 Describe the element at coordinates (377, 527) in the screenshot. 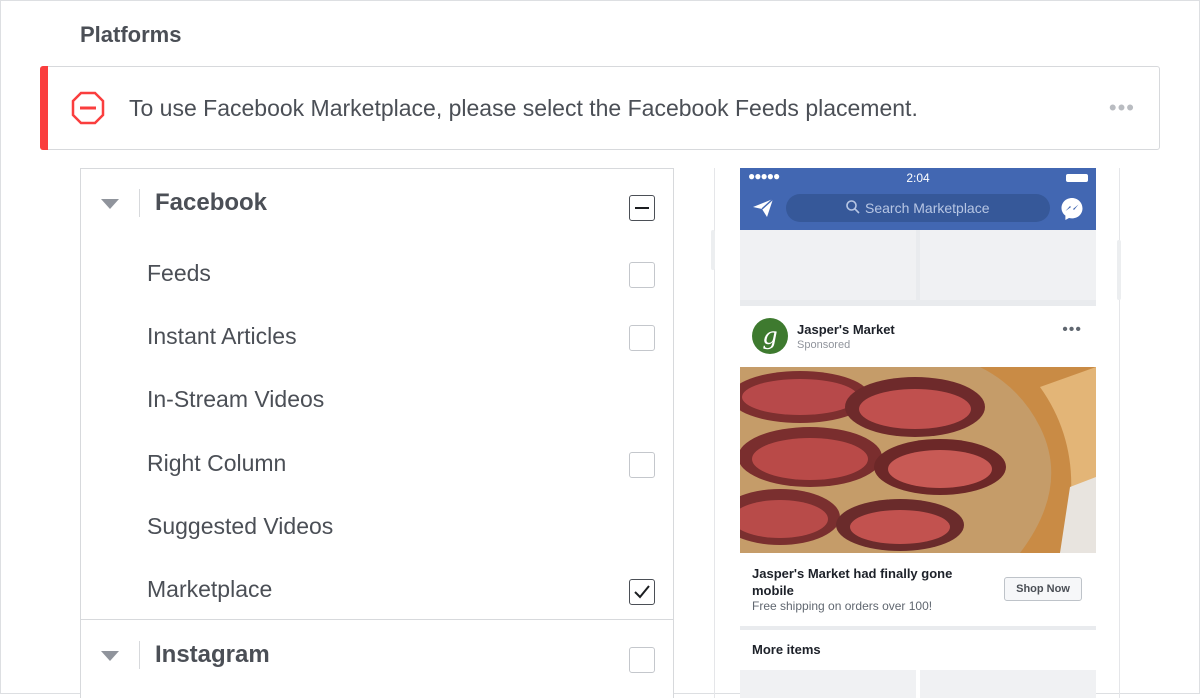

I see `placement-item-suggested-videos: Suggested Videos` at that location.